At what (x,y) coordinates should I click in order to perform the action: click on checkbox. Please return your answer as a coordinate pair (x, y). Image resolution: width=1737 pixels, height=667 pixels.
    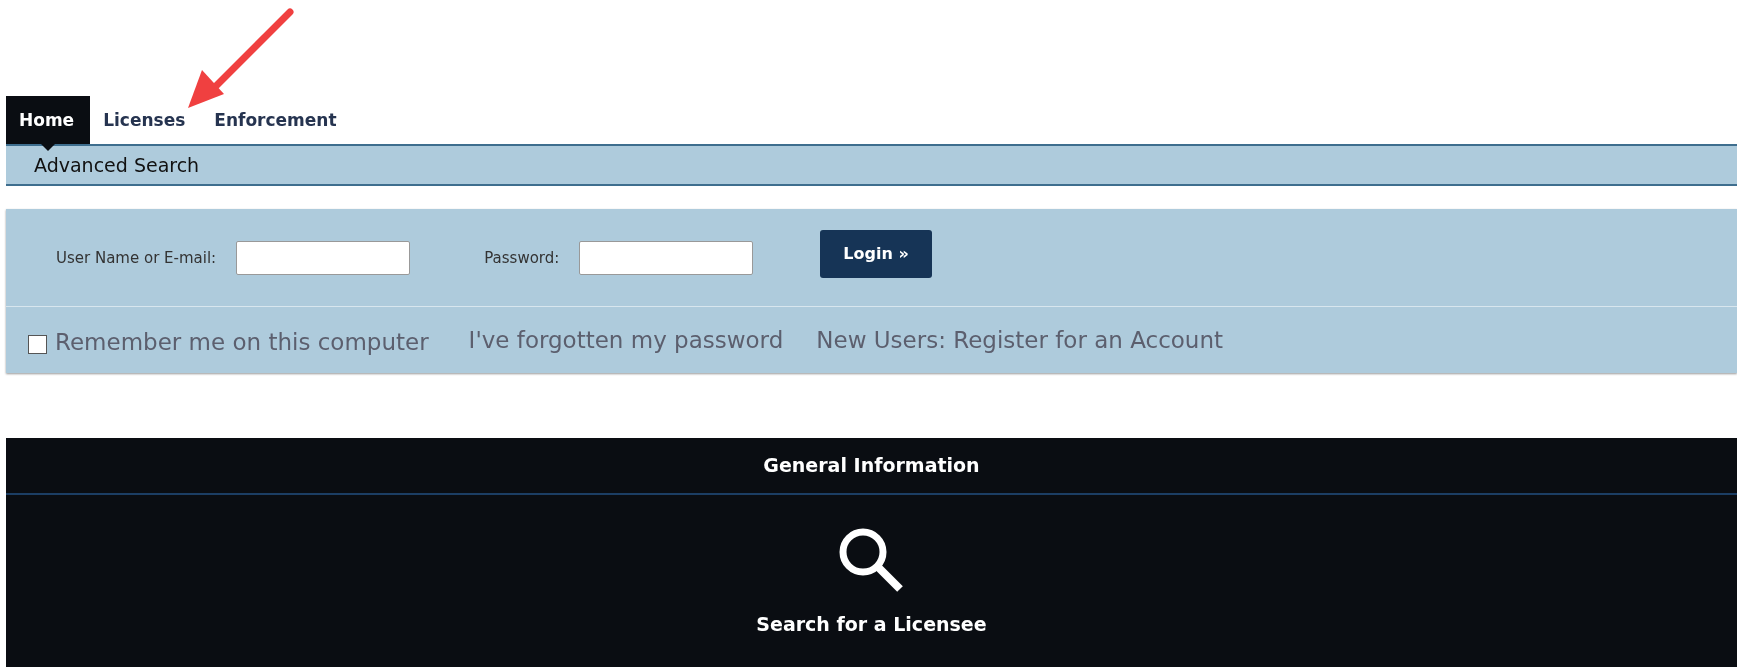
    Looking at the image, I should click on (37, 344).